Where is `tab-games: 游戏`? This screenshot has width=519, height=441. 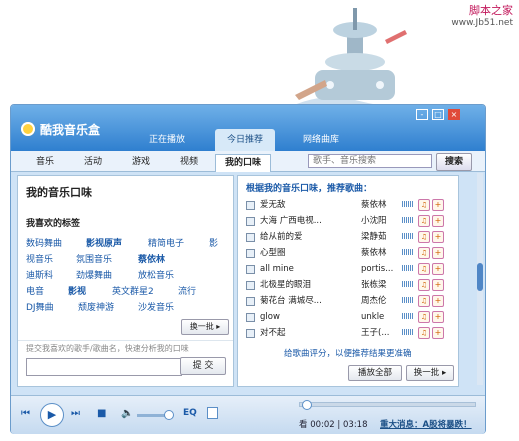
tab-games: 游戏 is located at coordinates (141, 162).